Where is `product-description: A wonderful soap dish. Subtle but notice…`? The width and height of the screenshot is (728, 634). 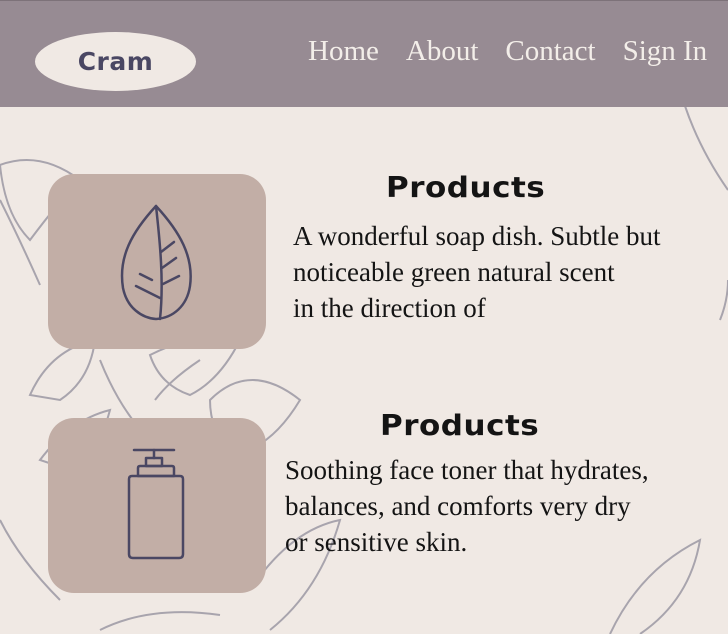
product-description: A wonderful soap dish. Subtle but notice… is located at coordinates (476, 272).